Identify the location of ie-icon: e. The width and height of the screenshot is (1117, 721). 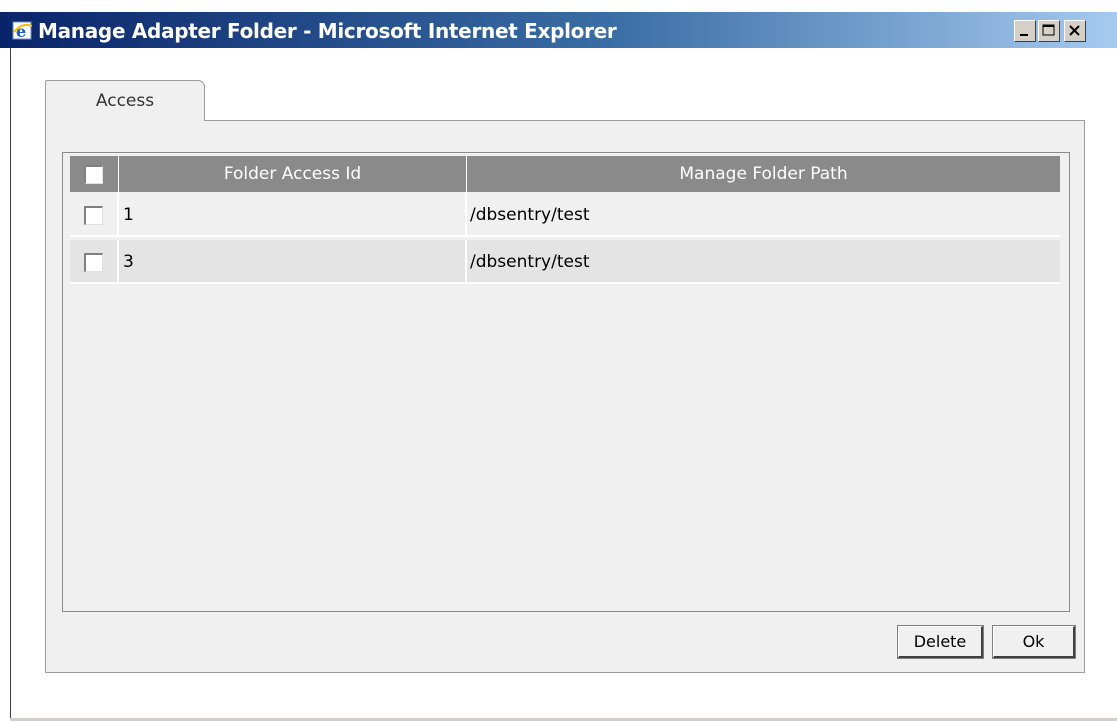
(22, 31).